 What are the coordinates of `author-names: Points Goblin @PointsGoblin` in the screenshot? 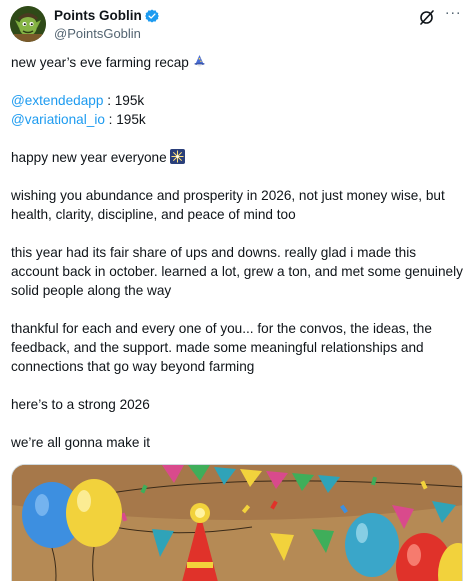 It's located at (106, 24).